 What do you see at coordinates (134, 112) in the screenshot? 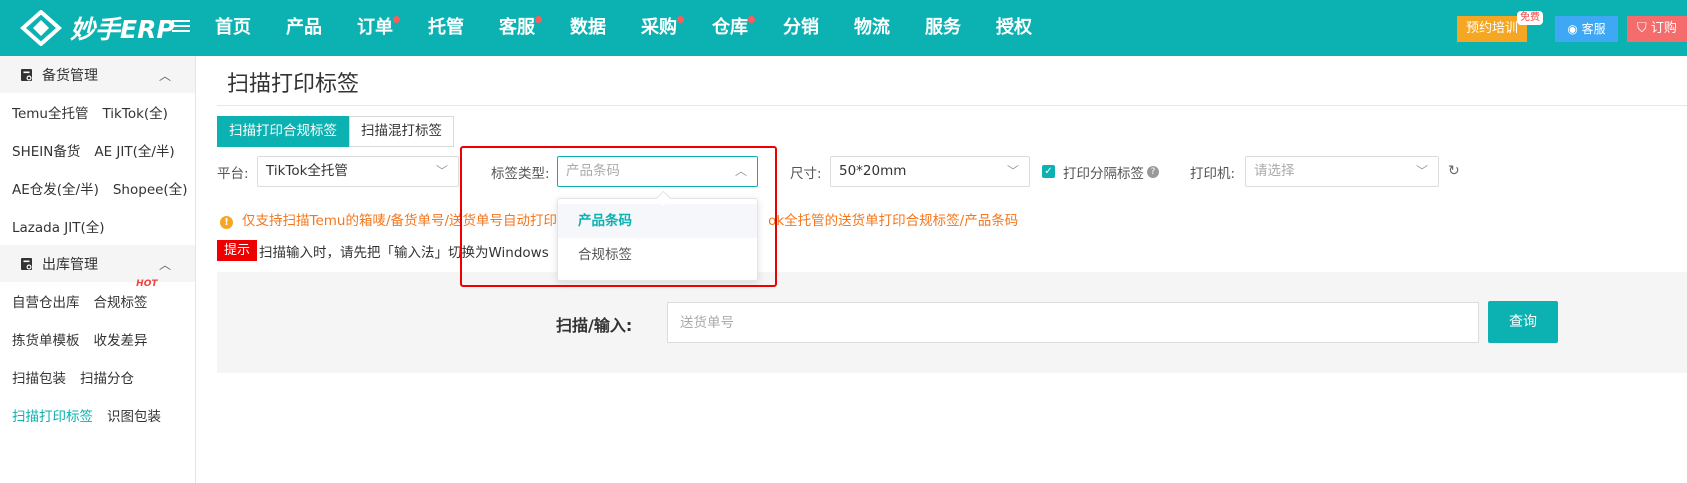
I see `sidebar-item: TikTok(全)` at bounding box center [134, 112].